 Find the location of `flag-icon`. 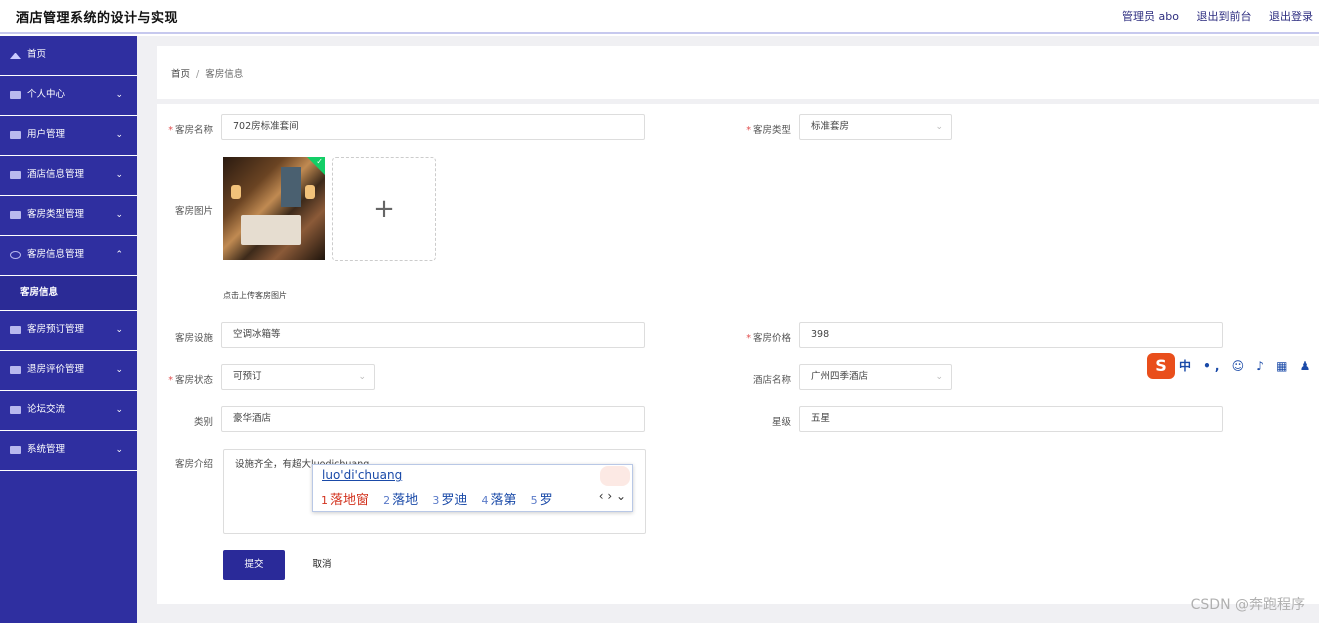

flag-icon is located at coordinates (15, 214).